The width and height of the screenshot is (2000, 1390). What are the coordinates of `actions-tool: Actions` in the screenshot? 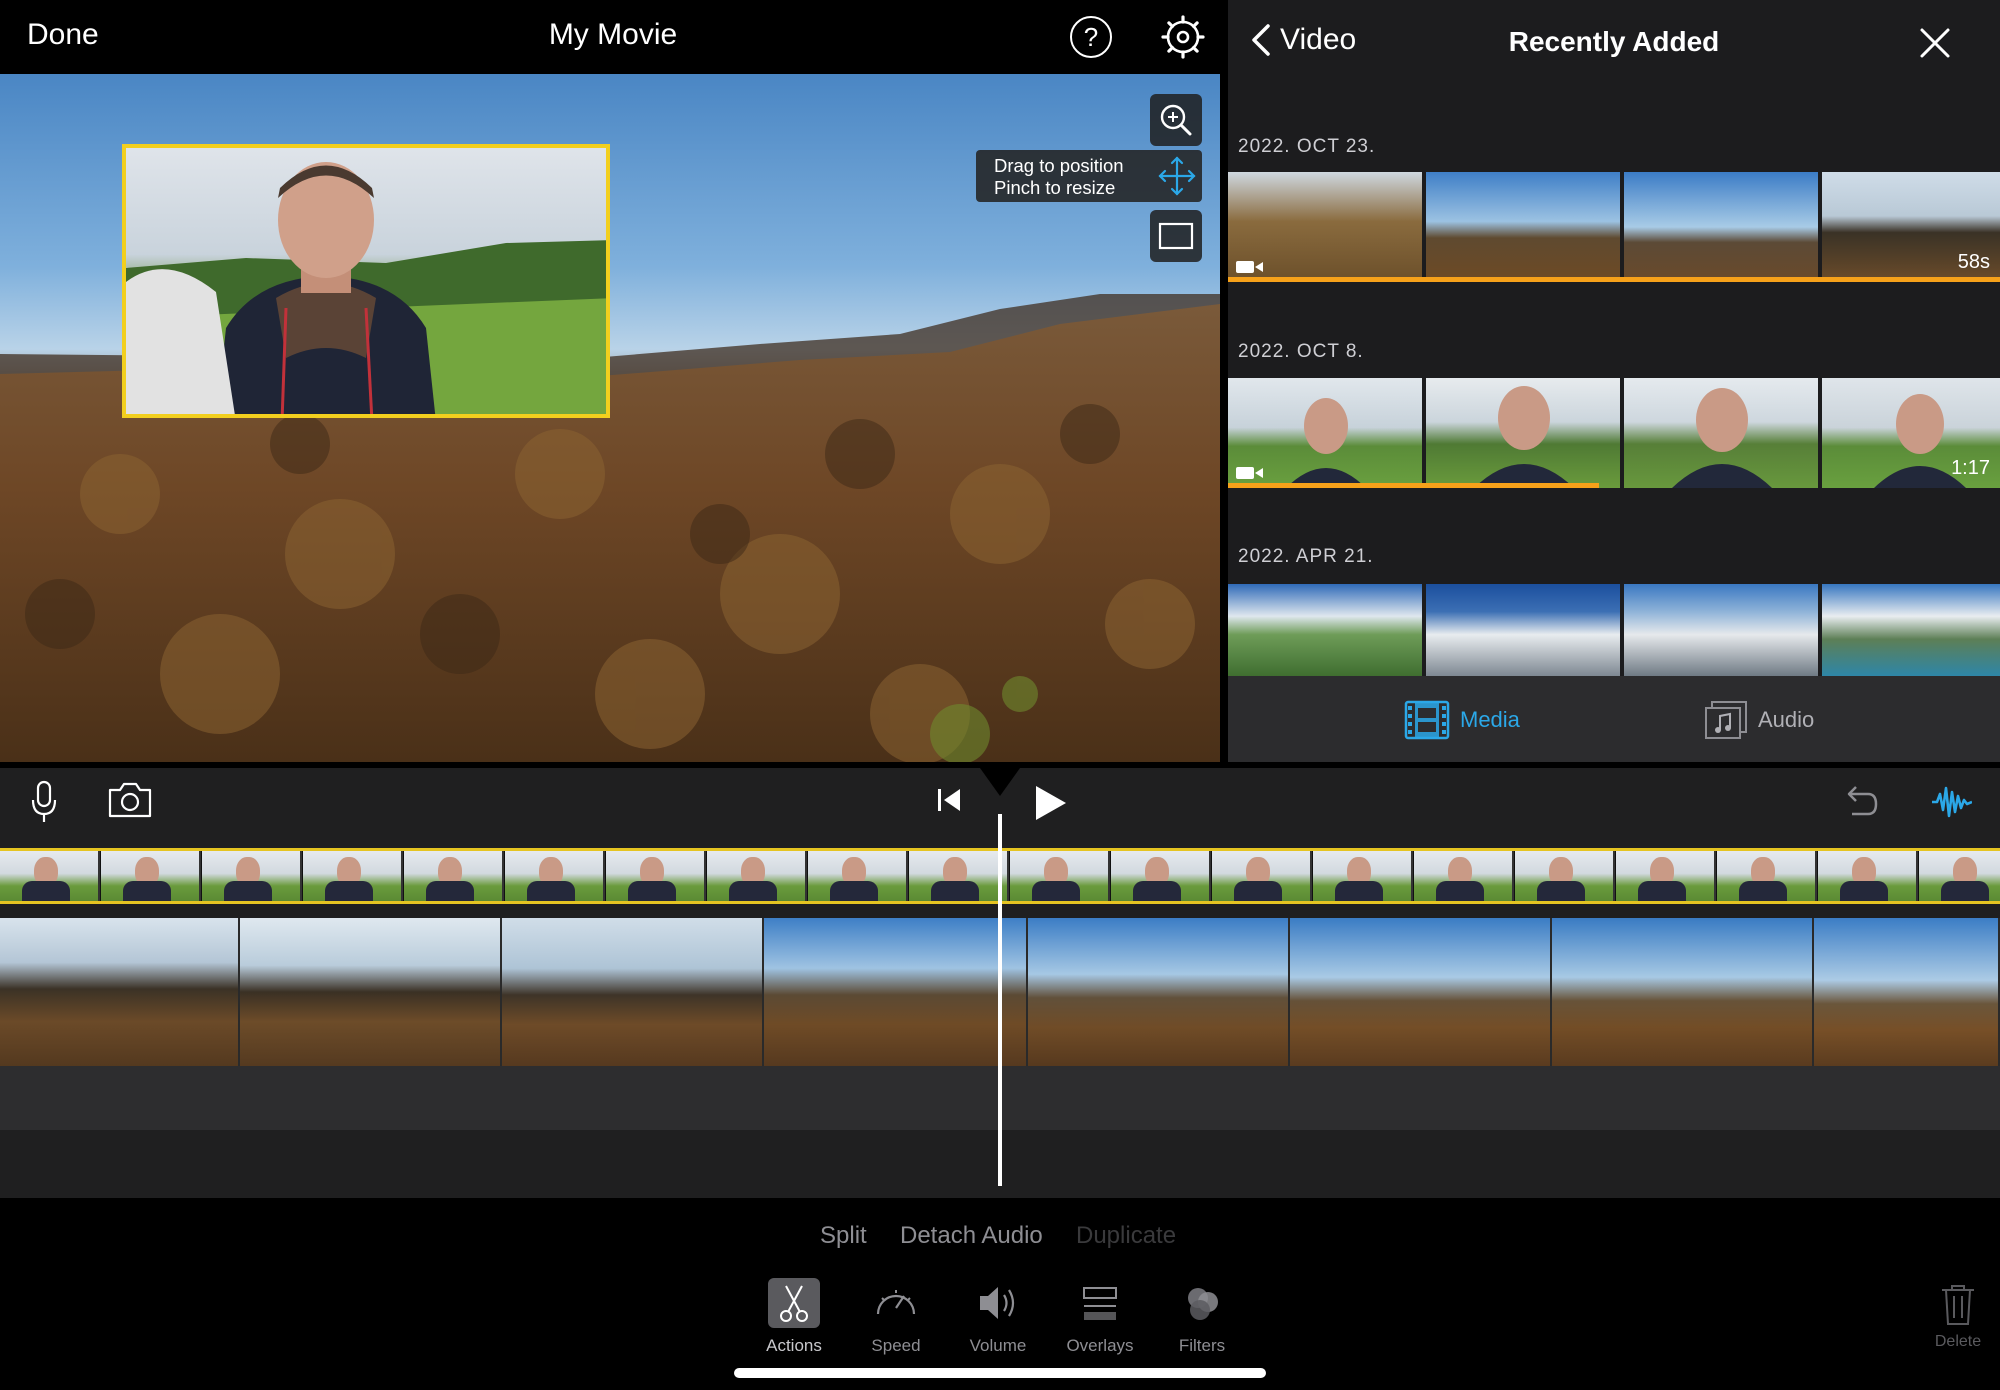 It's located at (794, 1317).